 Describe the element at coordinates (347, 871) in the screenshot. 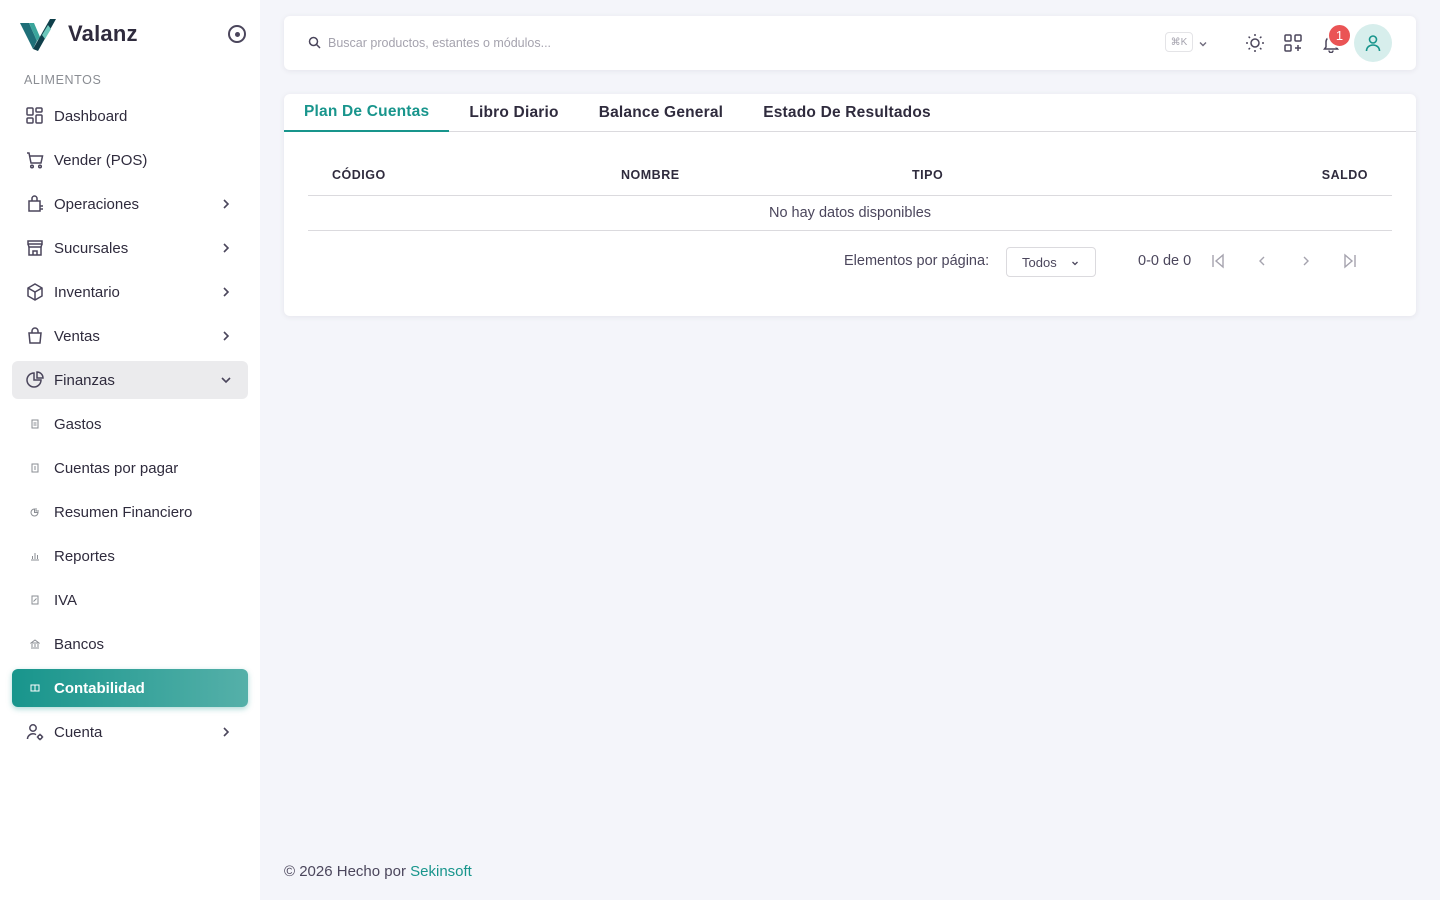

I see `footer-text: © 2026 Hecho por` at that location.